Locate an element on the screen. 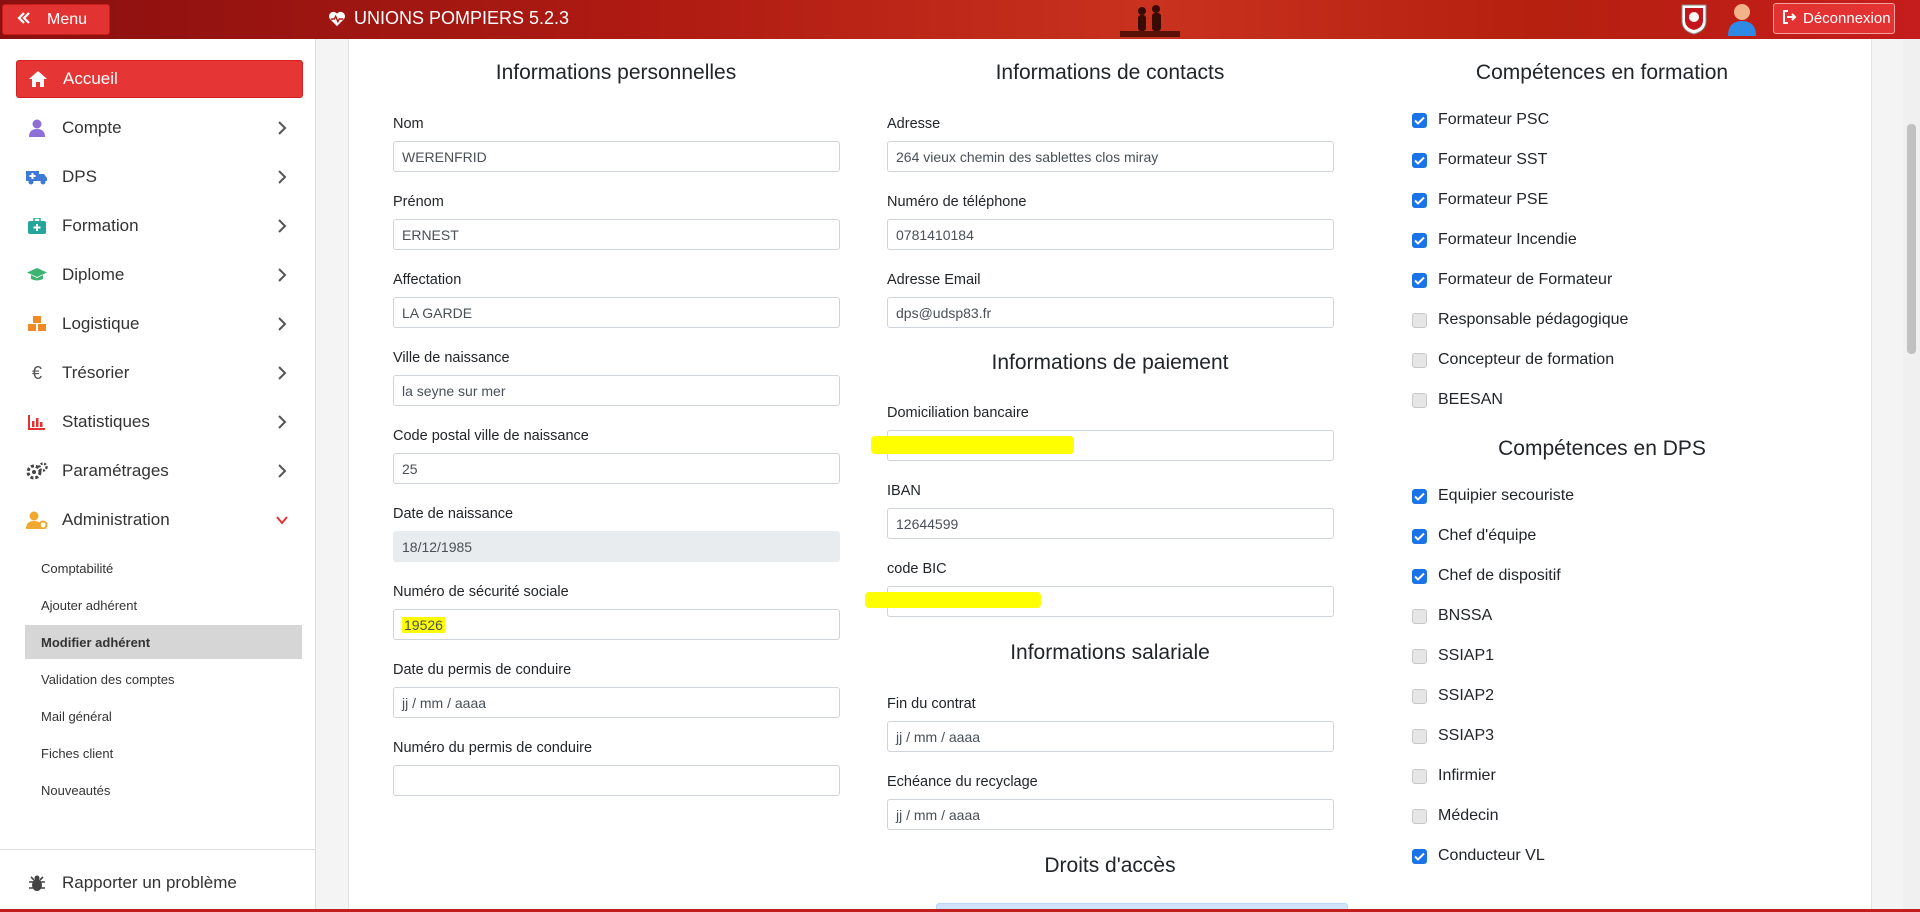  sidebar-subitem-nouveautes: Nouveautés is located at coordinates (163, 790).